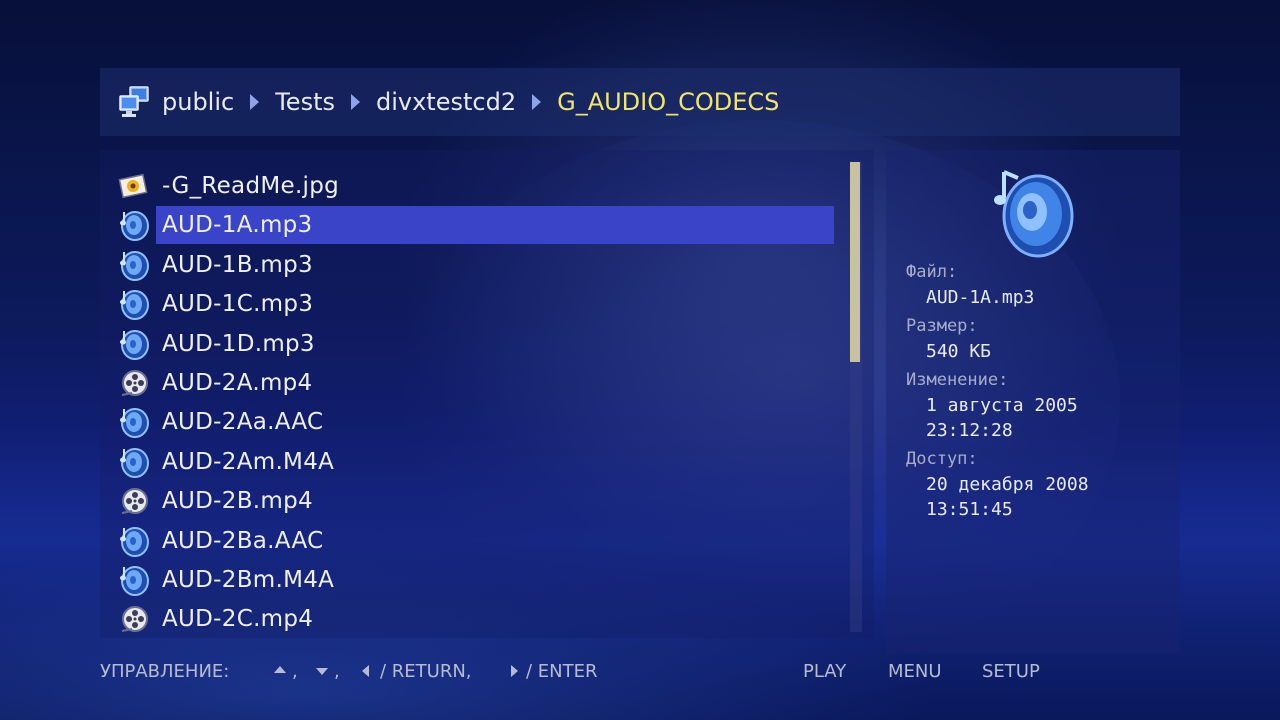  Describe the element at coordinates (476, 422) in the screenshot. I see `file-list-item: AUD-2Aa.AAC` at that location.